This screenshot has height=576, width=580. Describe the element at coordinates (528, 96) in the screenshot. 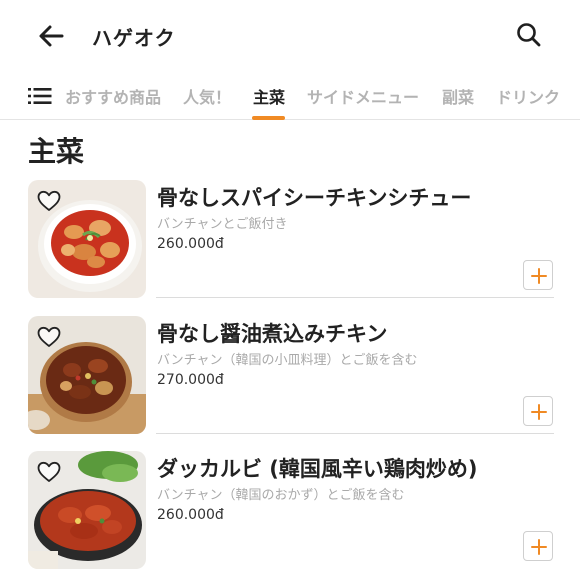

I see `tab-drinks: ドリンク` at that location.